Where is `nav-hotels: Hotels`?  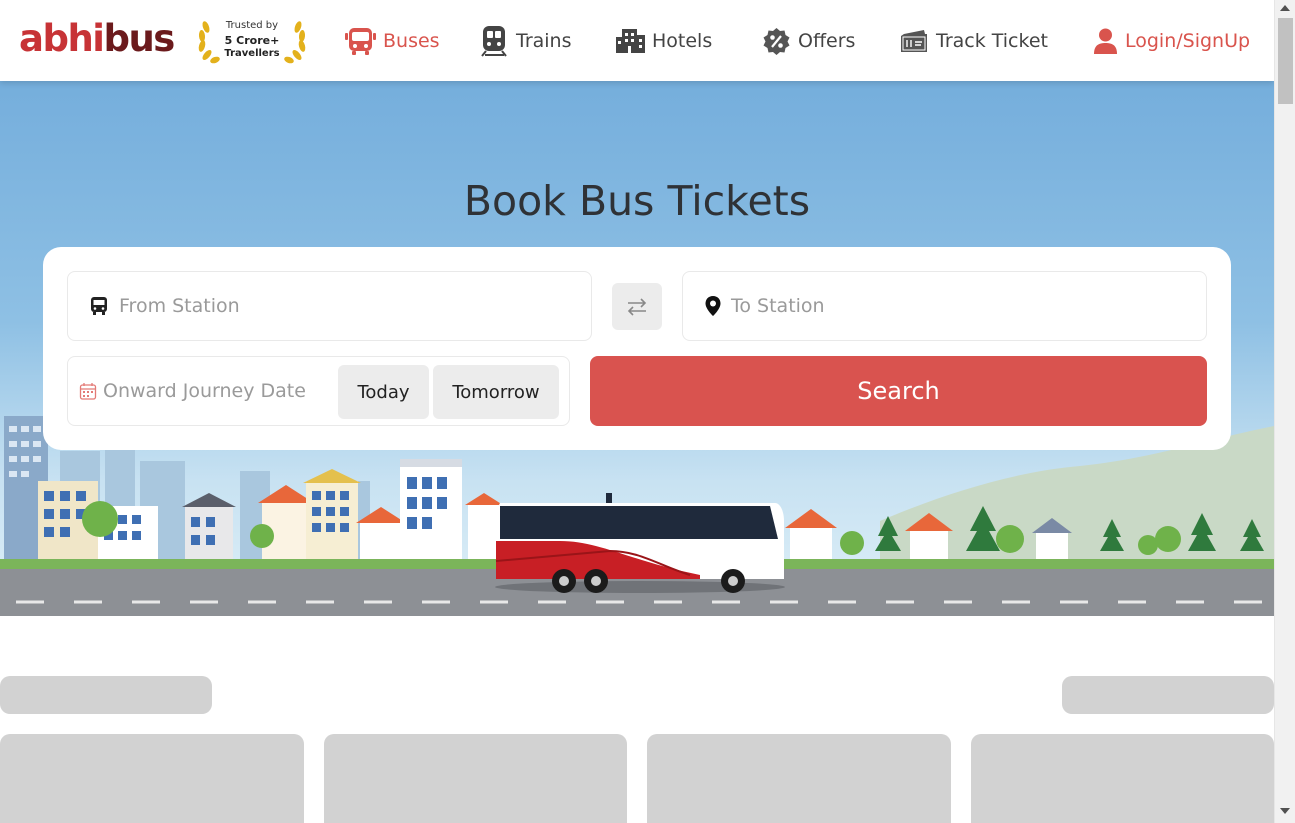 nav-hotels: Hotels is located at coordinates (664, 41).